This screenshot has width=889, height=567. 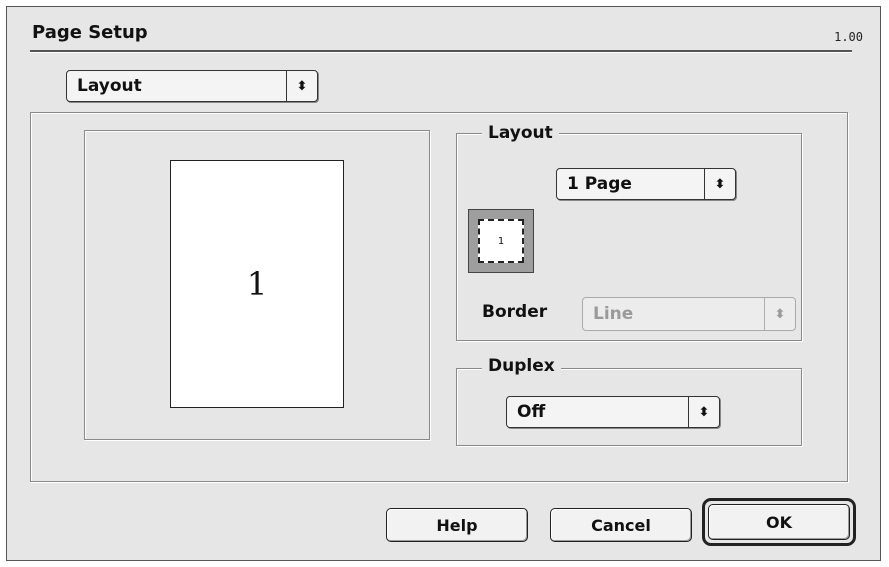 What do you see at coordinates (848, 37) in the screenshot?
I see `version-label: 1.00` at bounding box center [848, 37].